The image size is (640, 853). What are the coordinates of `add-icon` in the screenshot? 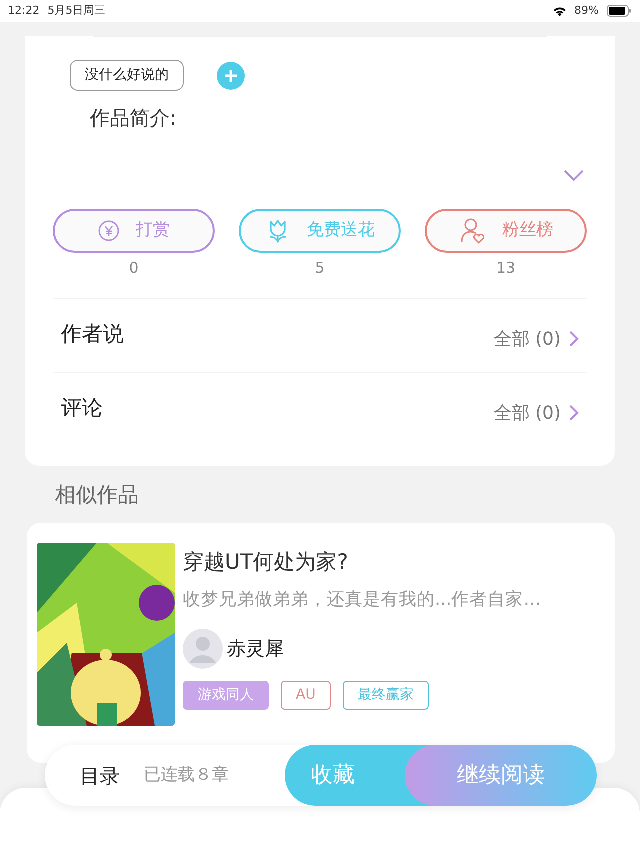 It's located at (231, 75).